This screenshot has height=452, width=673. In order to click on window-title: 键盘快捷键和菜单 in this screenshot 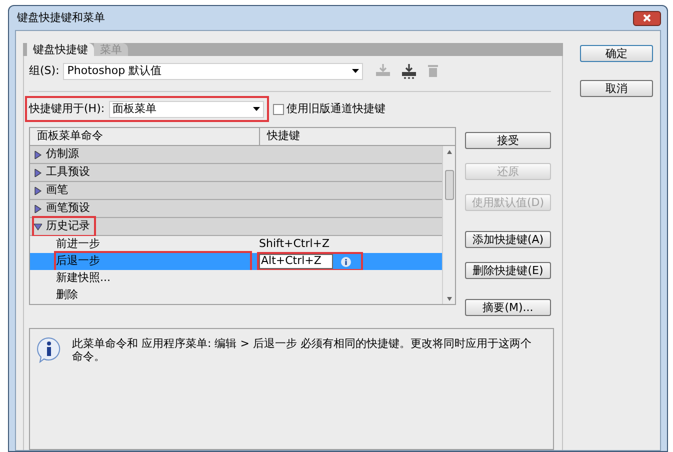, I will do `click(60, 18)`.